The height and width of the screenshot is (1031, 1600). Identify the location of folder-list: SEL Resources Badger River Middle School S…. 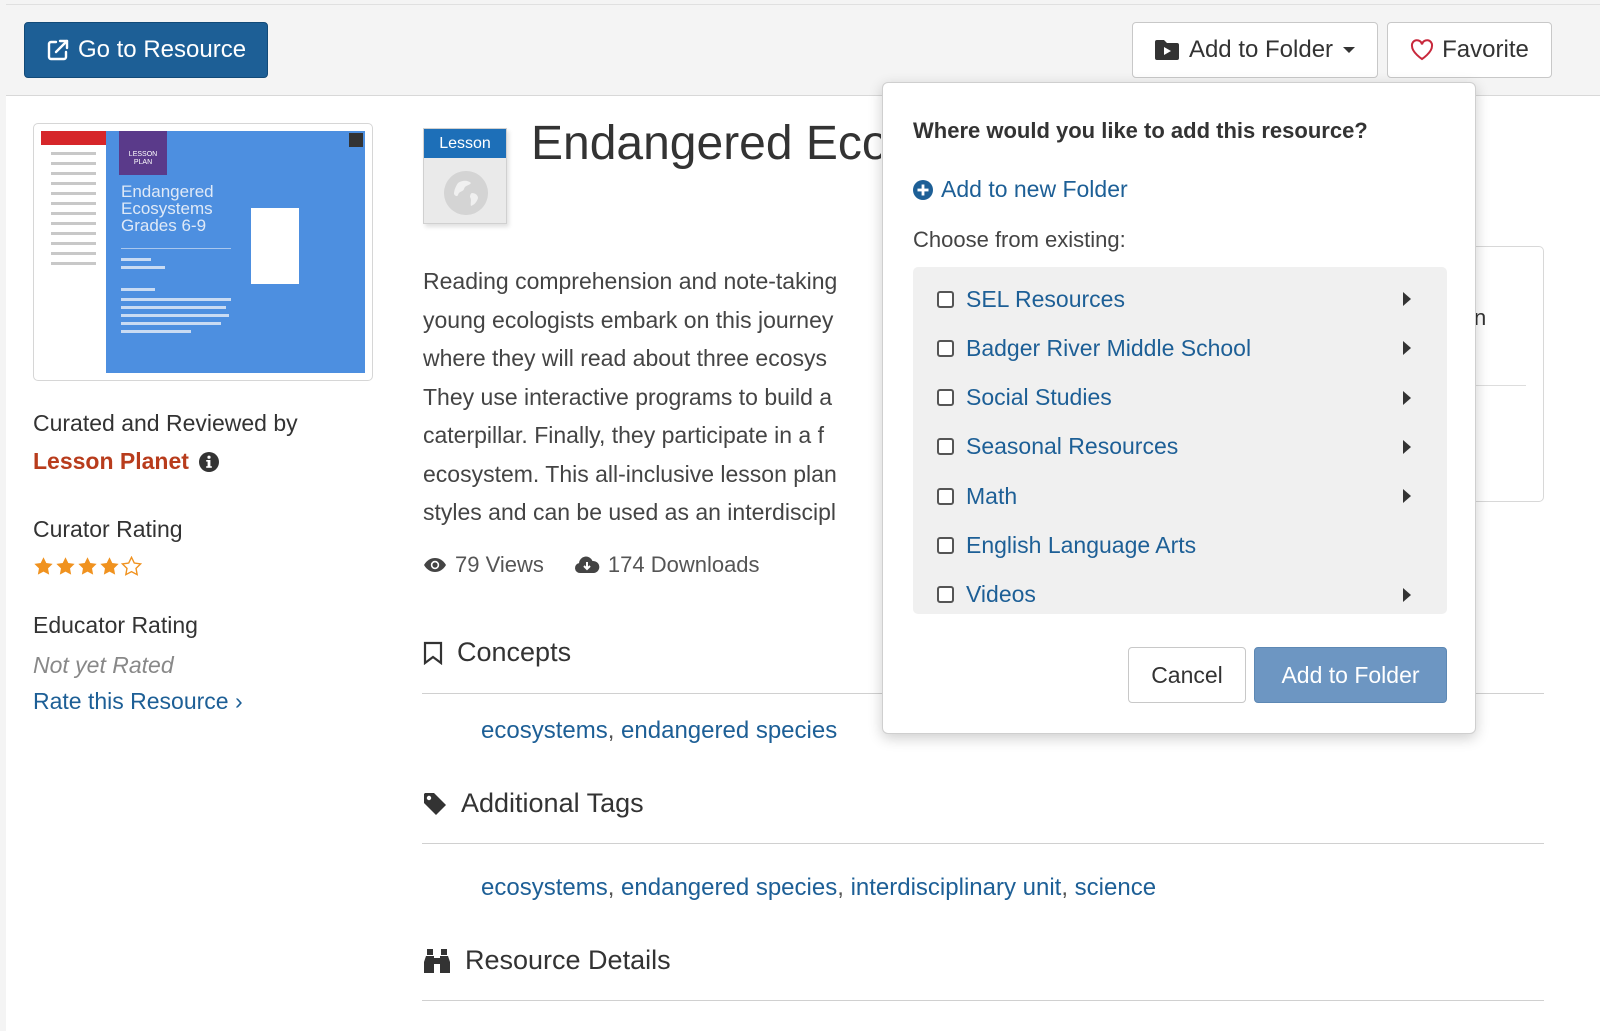
(1180, 440).